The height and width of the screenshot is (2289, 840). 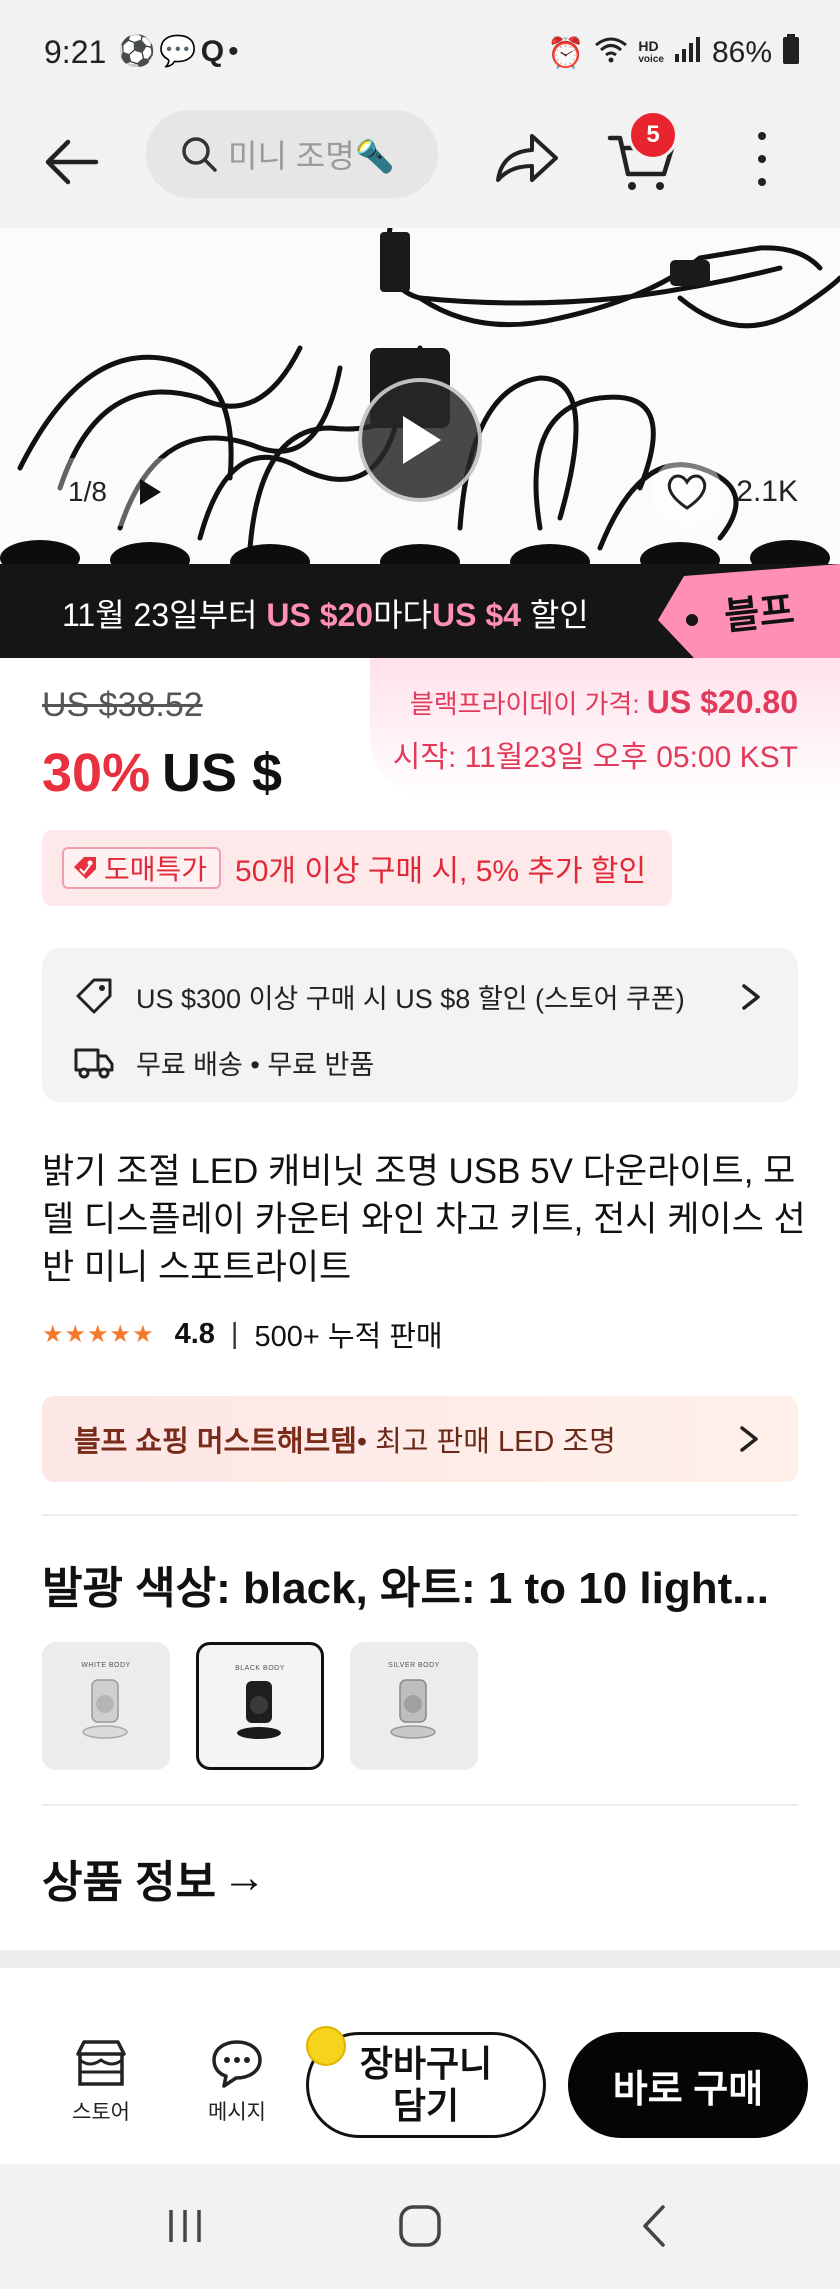 What do you see at coordinates (414, 1665) in the screenshot?
I see `swatch-caption: SILVER BODY` at bounding box center [414, 1665].